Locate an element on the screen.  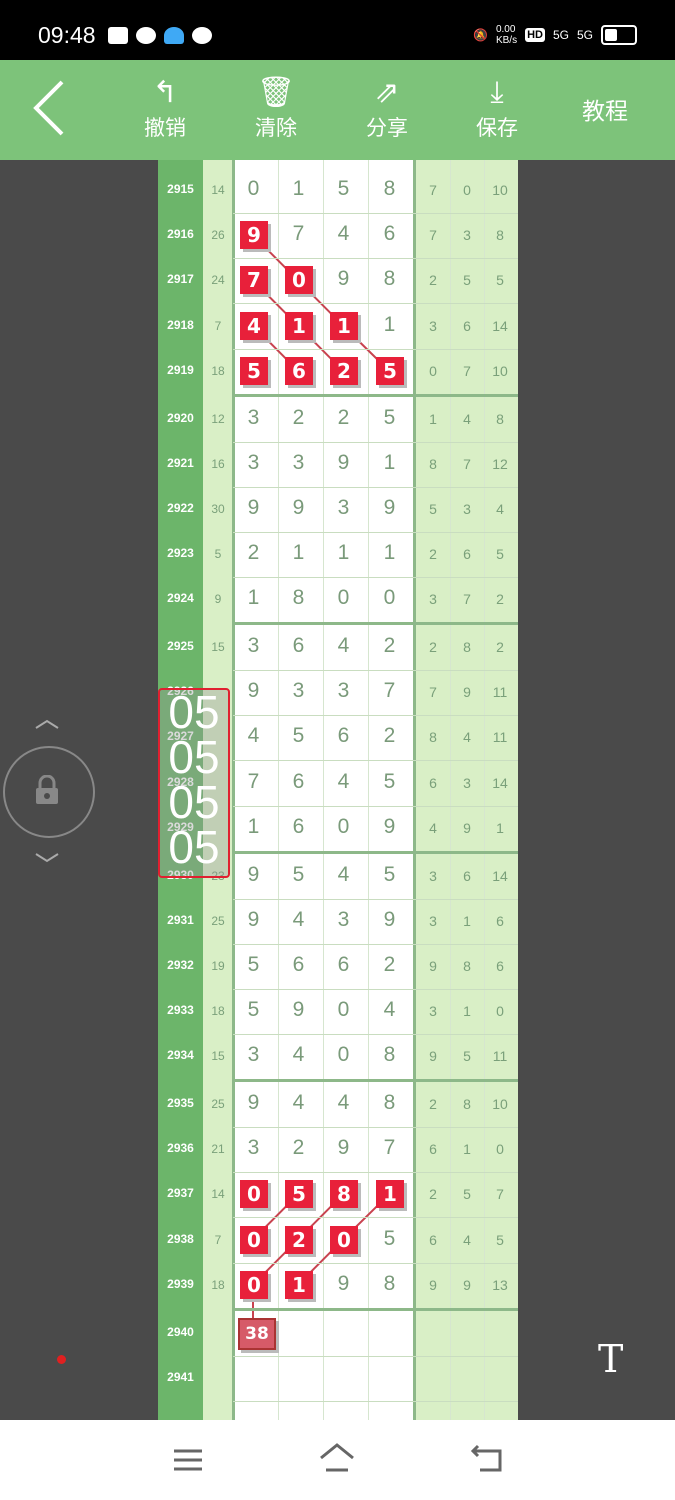
home-icon is located at coordinates (337, 1458).